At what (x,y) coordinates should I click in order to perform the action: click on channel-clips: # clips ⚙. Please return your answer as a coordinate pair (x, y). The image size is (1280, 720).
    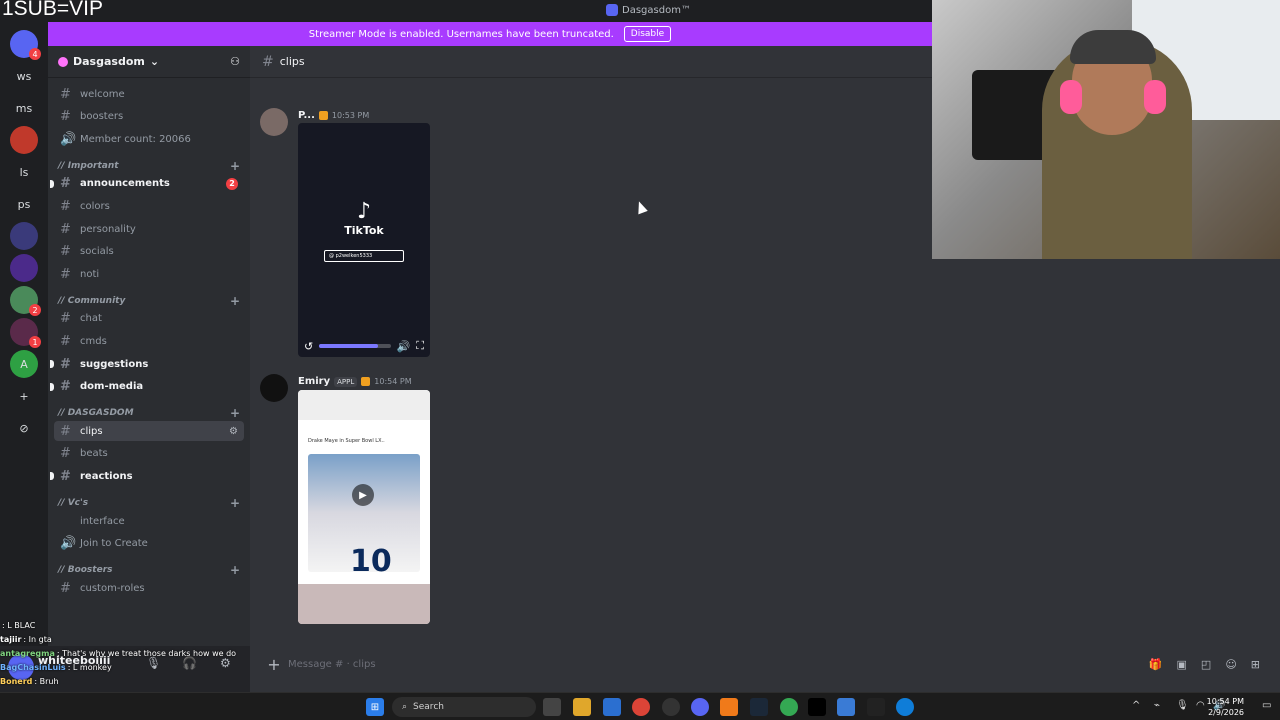
    Looking at the image, I should click on (149, 431).